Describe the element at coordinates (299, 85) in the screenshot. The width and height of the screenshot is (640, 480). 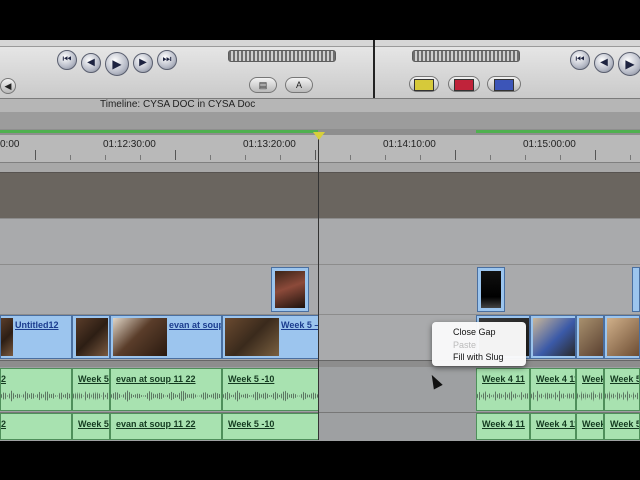
I see `match-frame-button: A` at that location.